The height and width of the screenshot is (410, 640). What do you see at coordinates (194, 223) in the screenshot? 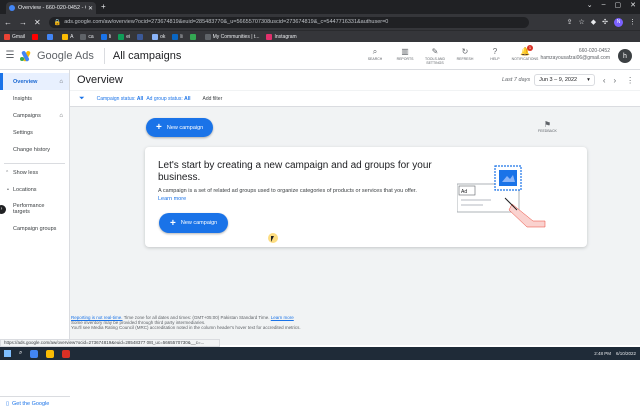
I see `card-new-campaign-button: + New campaign` at bounding box center [194, 223].